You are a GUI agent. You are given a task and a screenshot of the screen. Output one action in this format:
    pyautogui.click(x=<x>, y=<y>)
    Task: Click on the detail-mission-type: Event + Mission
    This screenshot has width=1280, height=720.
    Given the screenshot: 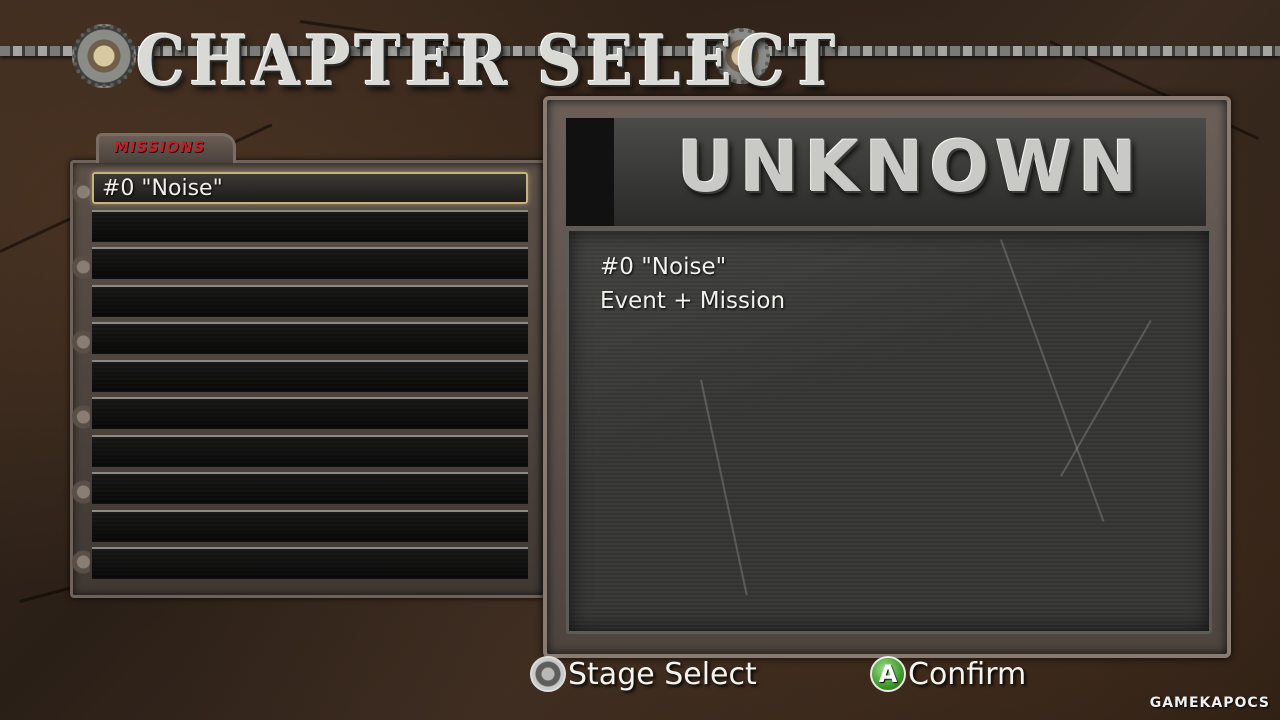 What is the action you would take?
    pyautogui.click(x=693, y=301)
    